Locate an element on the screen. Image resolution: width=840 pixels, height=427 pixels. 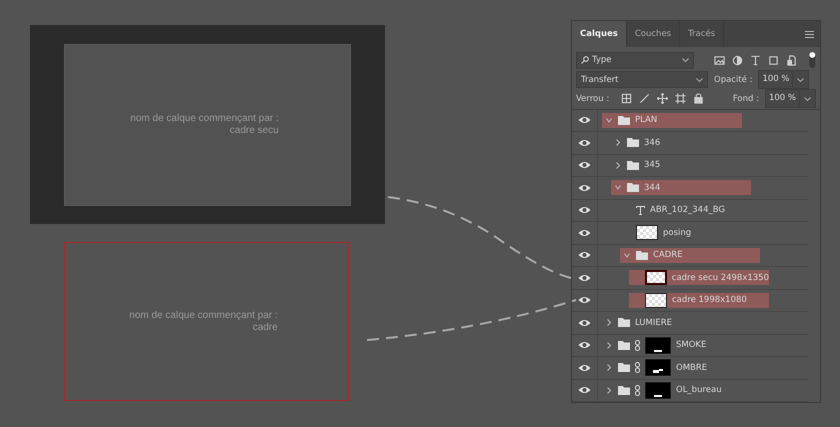
opacity-label: Opacité : is located at coordinates (733, 79).